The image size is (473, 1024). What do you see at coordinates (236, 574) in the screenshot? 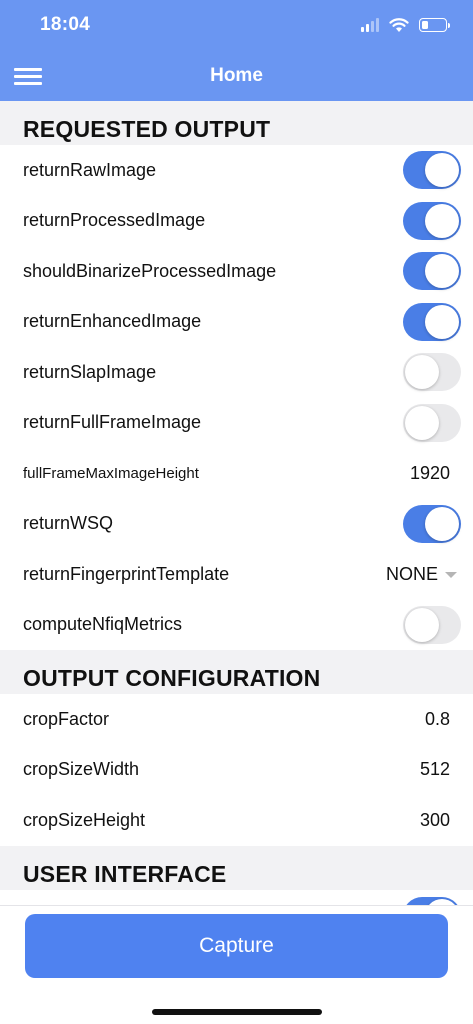
I see `setting-row-return-fingerprint-template: returnFingerprintTemplate NONE` at bounding box center [236, 574].